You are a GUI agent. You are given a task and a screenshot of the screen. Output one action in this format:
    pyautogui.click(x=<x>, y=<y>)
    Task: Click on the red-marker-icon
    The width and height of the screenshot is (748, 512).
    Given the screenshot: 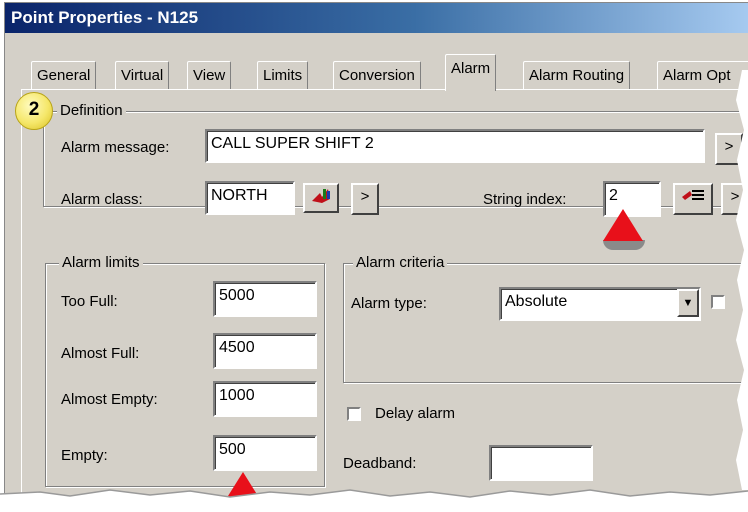 What is the action you would take?
    pyautogui.click(x=623, y=225)
    